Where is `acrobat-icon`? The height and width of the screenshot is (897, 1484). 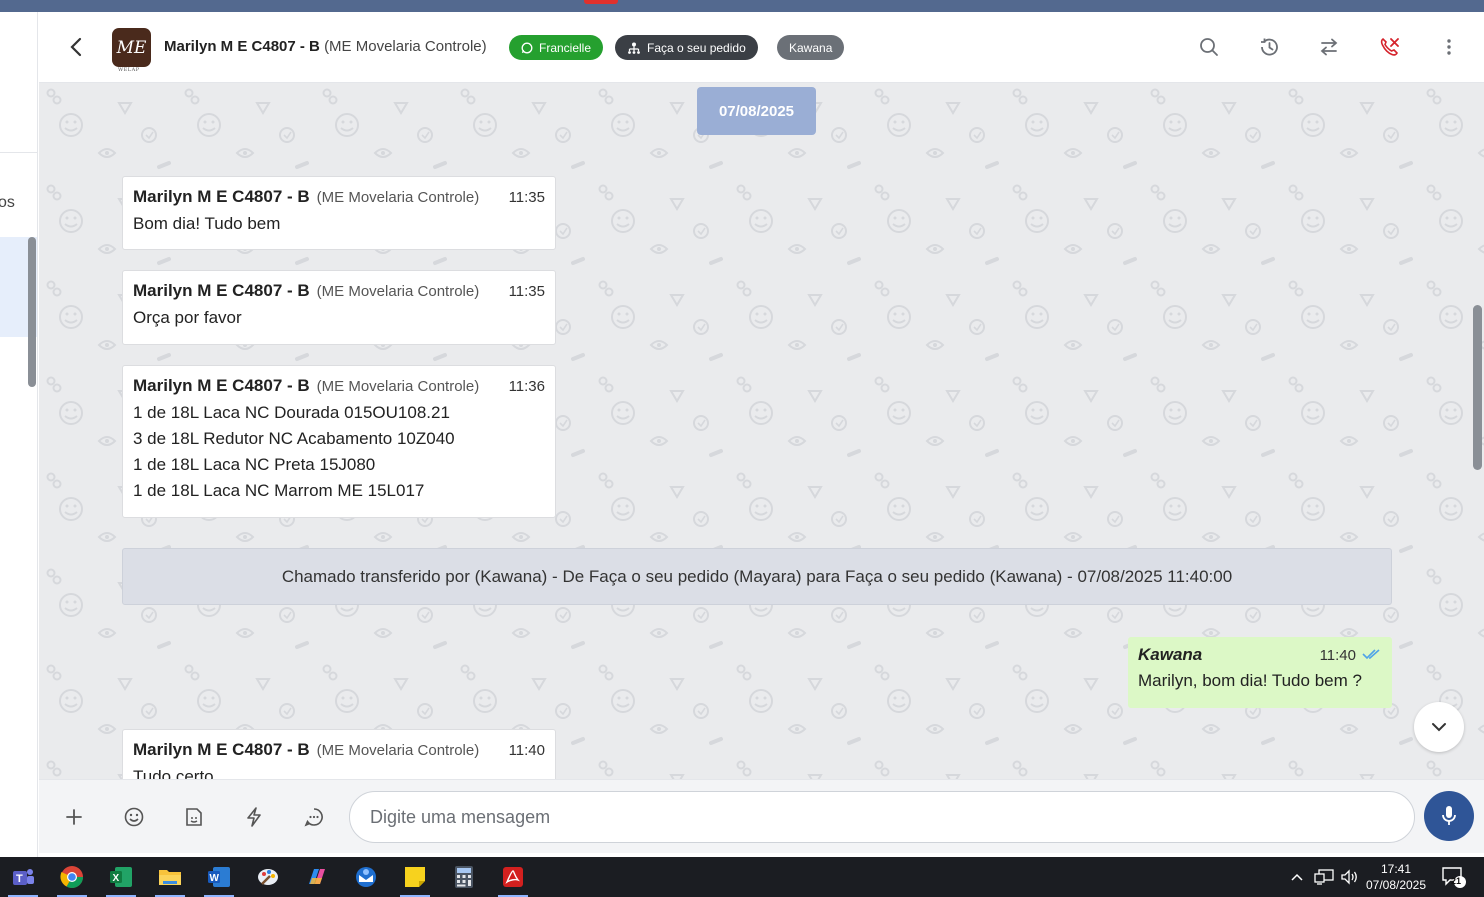 acrobat-icon is located at coordinates (513, 877).